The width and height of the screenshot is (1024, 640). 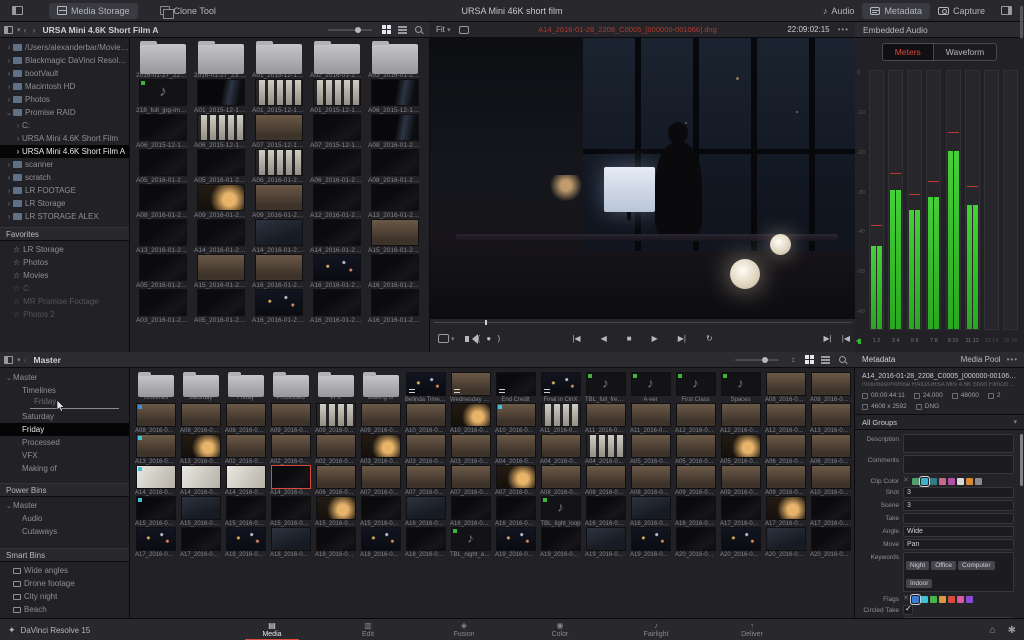 I want to click on metadata-source-dropdown: Media Pool, so click(x=981, y=359).